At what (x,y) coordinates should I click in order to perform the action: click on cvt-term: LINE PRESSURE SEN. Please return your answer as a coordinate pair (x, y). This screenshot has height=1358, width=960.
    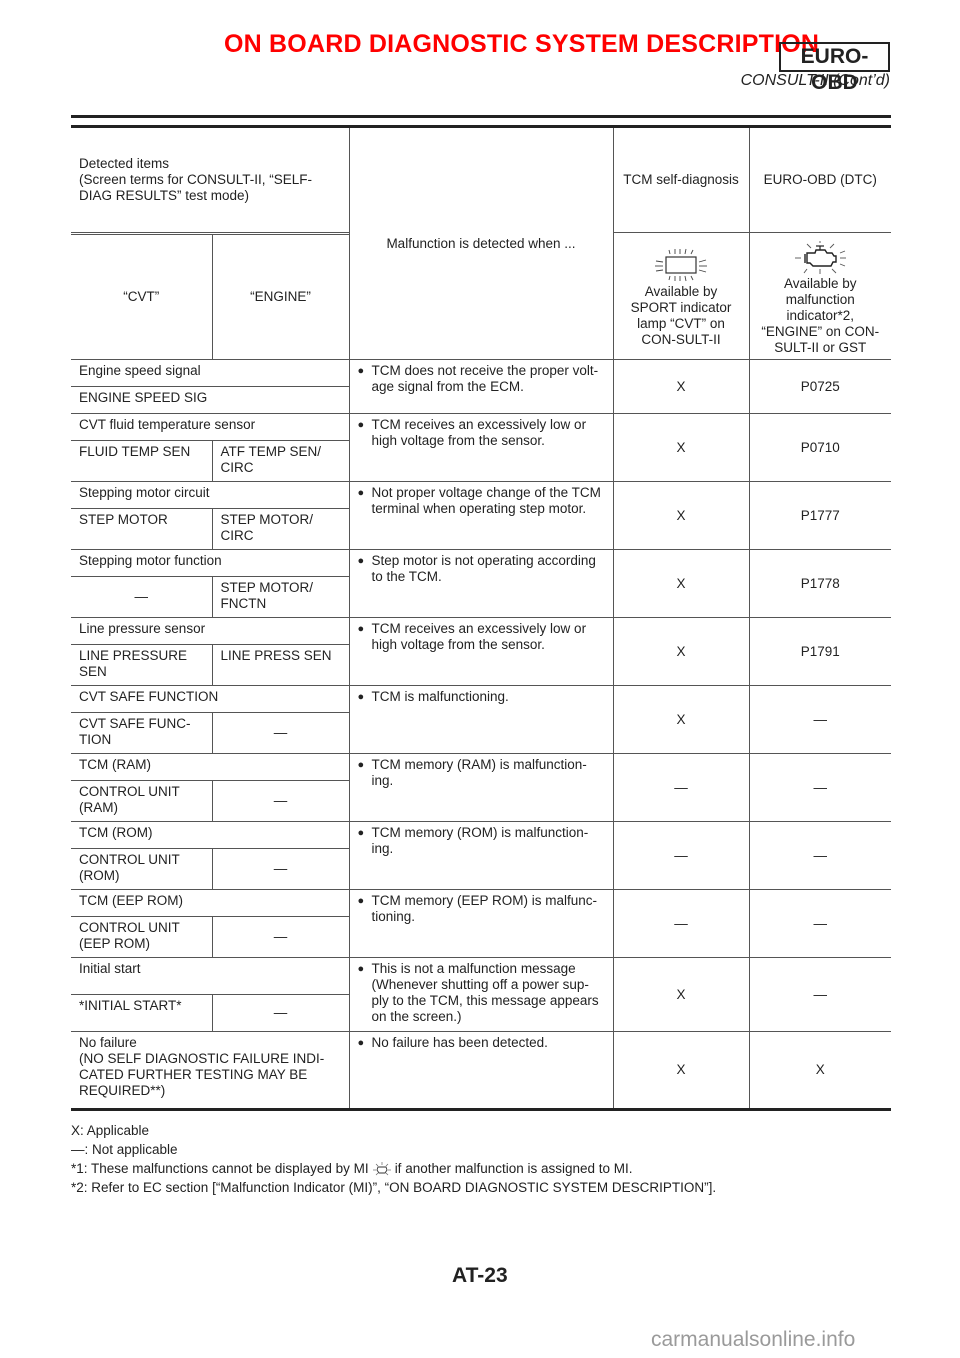
    Looking at the image, I should click on (142, 665).